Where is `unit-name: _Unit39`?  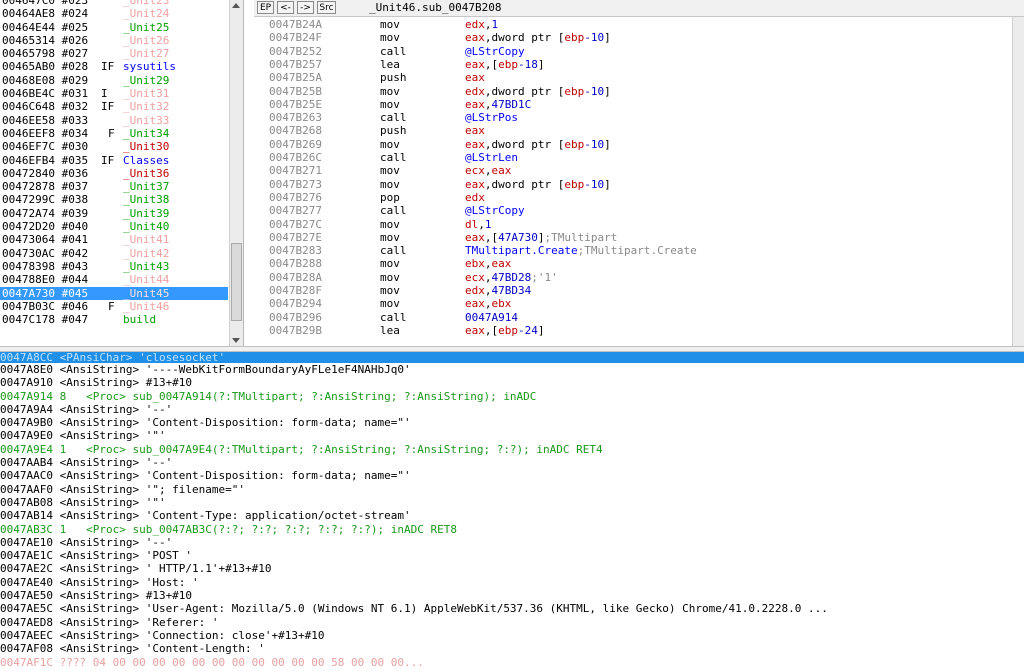
unit-name: _Unit39 is located at coordinates (146, 213).